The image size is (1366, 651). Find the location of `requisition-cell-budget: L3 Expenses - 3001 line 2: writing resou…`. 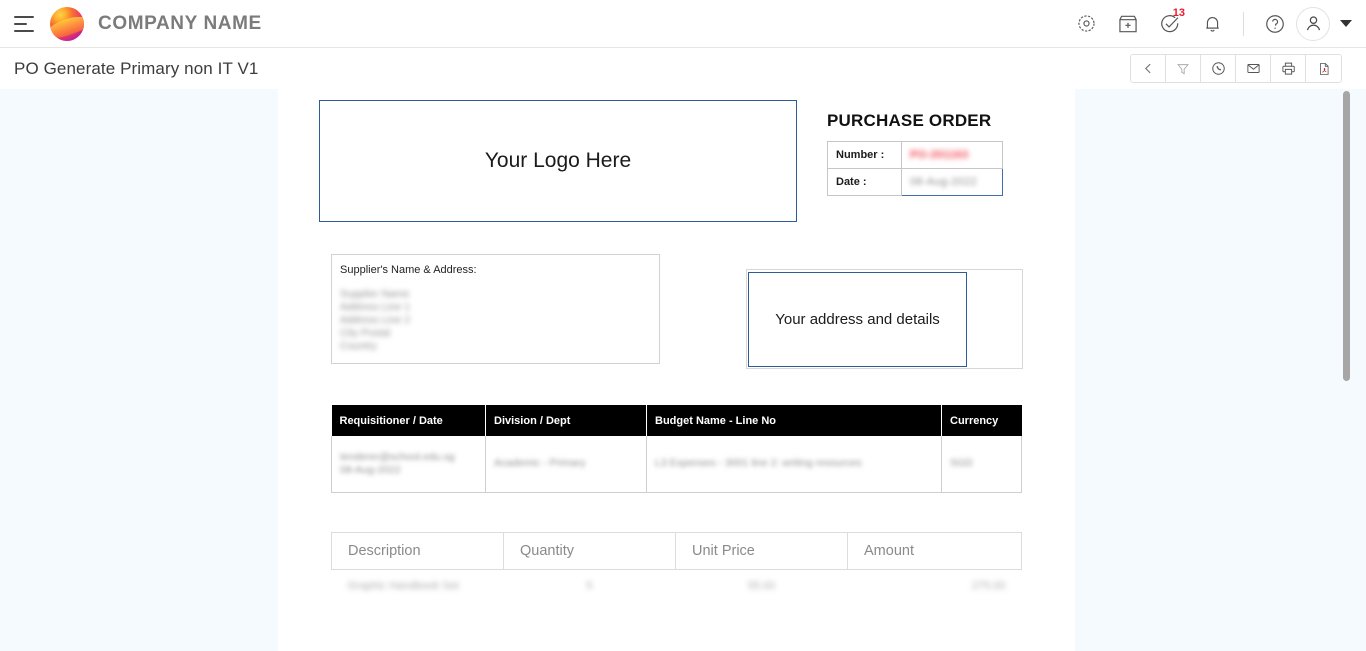

requisition-cell-budget: L3 Expenses - 3001 line 2: writing resou… is located at coordinates (794, 464).